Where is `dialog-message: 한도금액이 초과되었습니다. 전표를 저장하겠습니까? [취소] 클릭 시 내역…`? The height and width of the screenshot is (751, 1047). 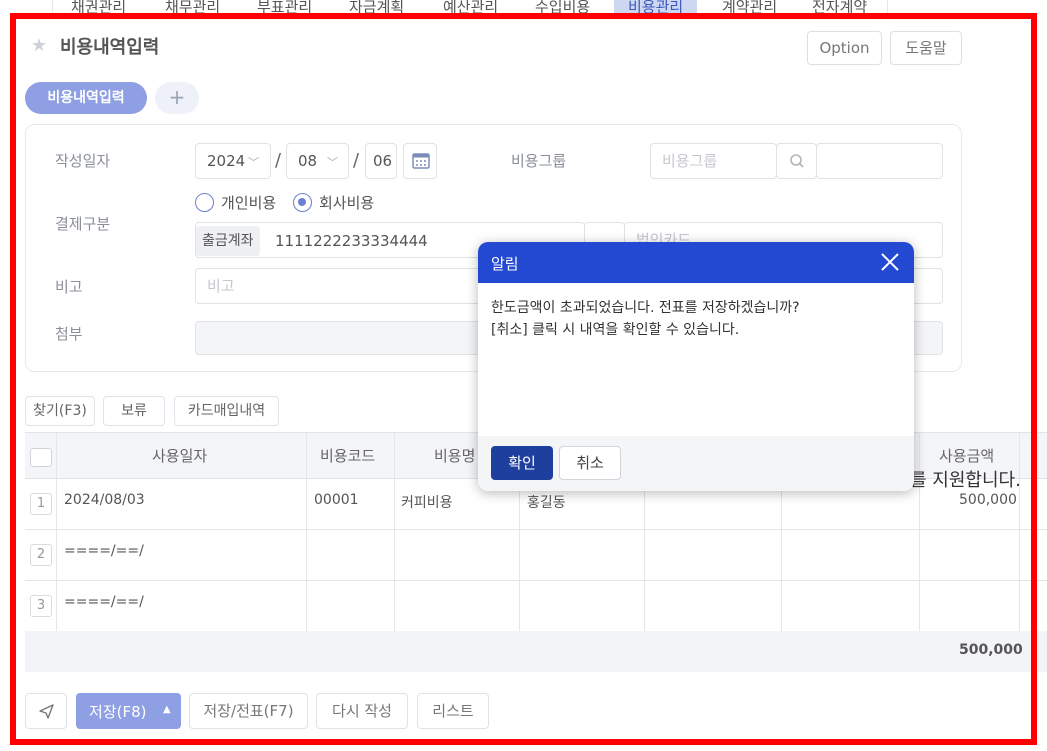 dialog-message: 한도금액이 초과되었습니다. 전표를 저장하겠습니까? [취소] 클릭 시 내역… is located at coordinates (645, 319).